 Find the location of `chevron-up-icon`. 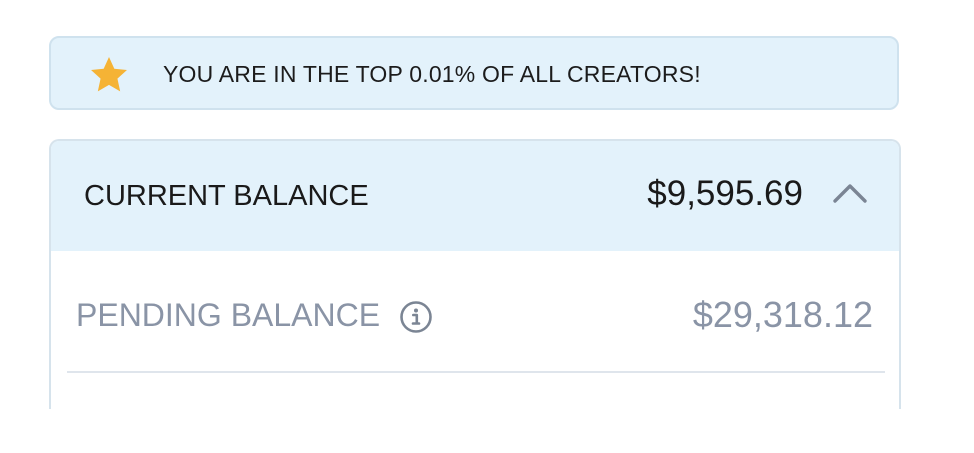

chevron-up-icon is located at coordinates (850, 192).